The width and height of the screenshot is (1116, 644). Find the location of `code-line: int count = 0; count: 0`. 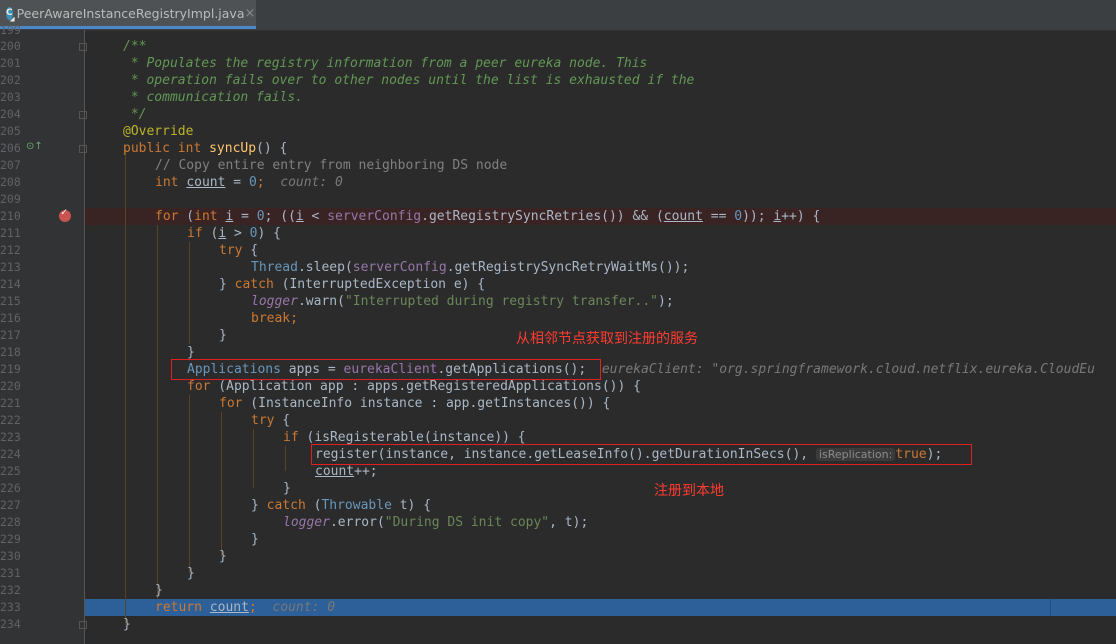

code-line: int count = 0; count: 0 is located at coordinates (600, 182).